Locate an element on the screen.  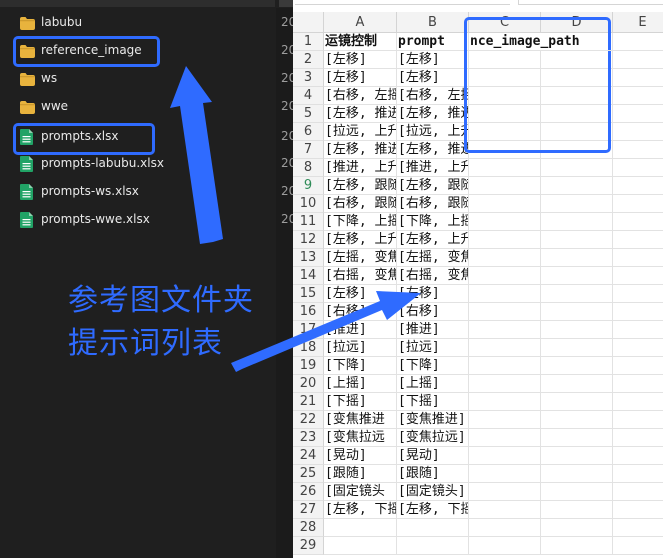
cell-a17: [推进] is located at coordinates (360, 330).